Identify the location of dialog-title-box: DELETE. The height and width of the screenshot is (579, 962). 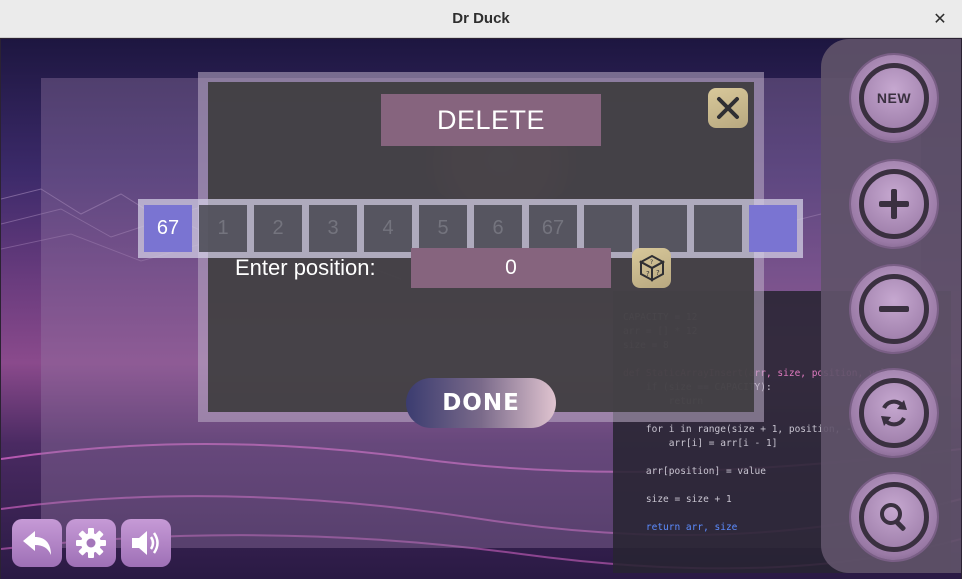
(491, 120).